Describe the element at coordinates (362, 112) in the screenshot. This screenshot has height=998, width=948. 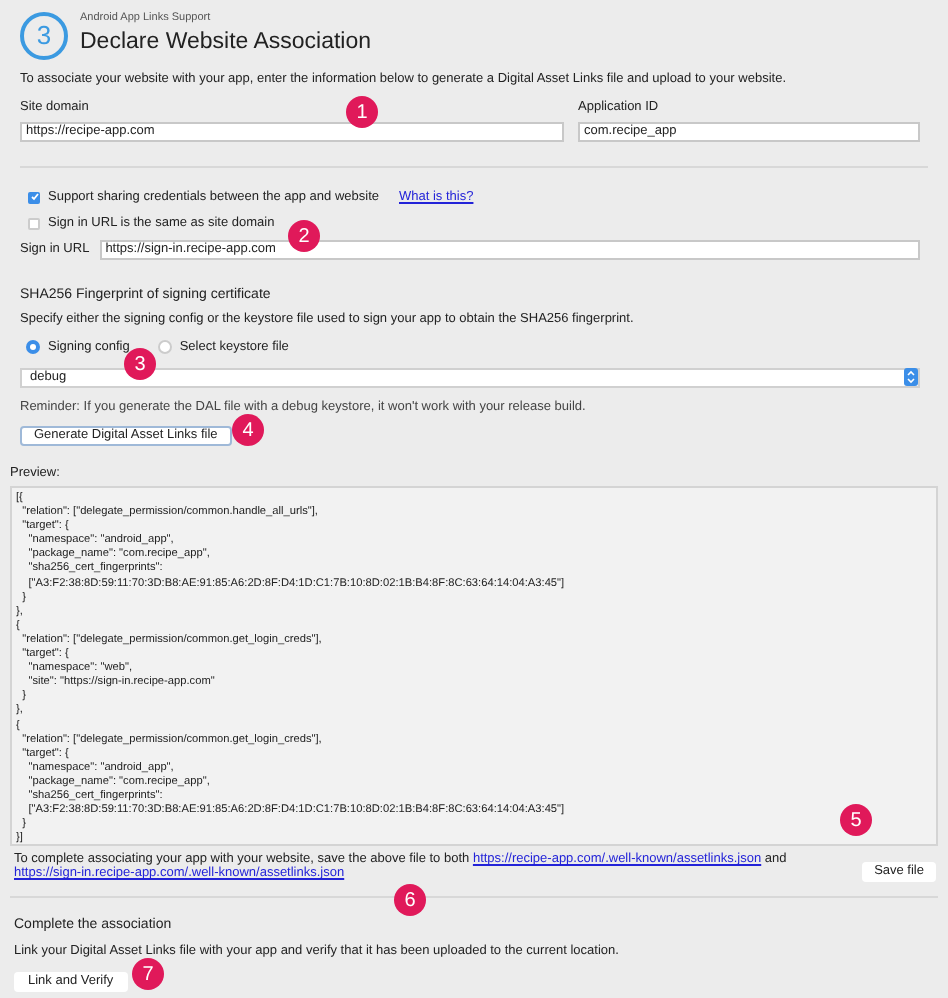
I see `callout-badge: 1` at that location.